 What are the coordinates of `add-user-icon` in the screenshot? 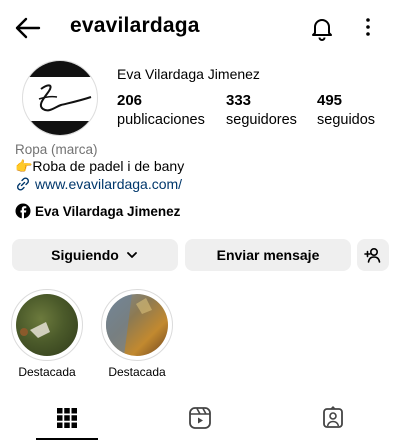 It's located at (372, 255).